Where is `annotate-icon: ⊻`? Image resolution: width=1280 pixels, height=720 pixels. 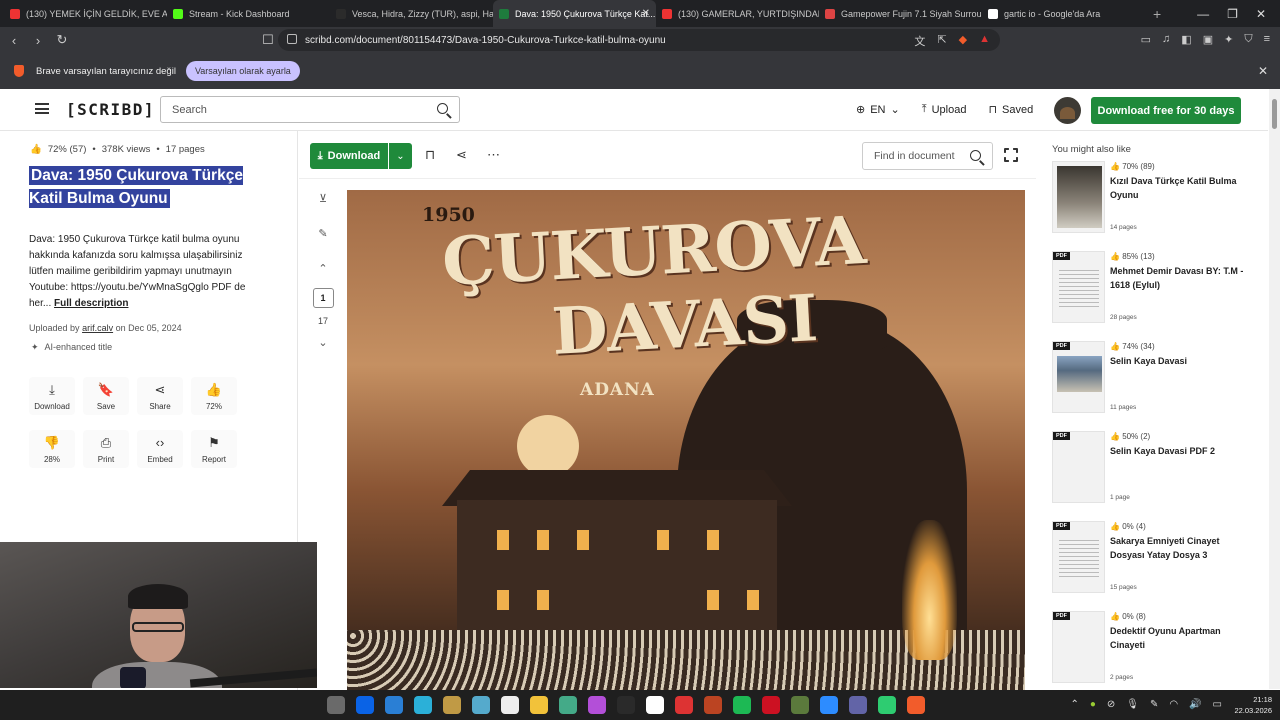 annotate-icon: ⊻ is located at coordinates (323, 202).